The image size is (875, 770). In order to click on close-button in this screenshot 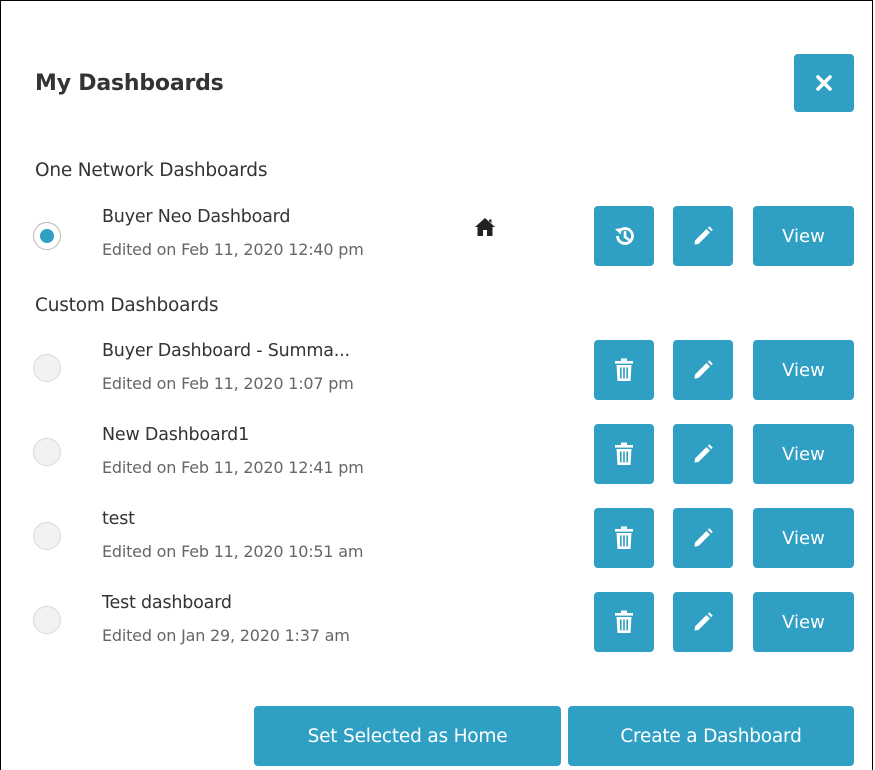, I will do `click(824, 83)`.